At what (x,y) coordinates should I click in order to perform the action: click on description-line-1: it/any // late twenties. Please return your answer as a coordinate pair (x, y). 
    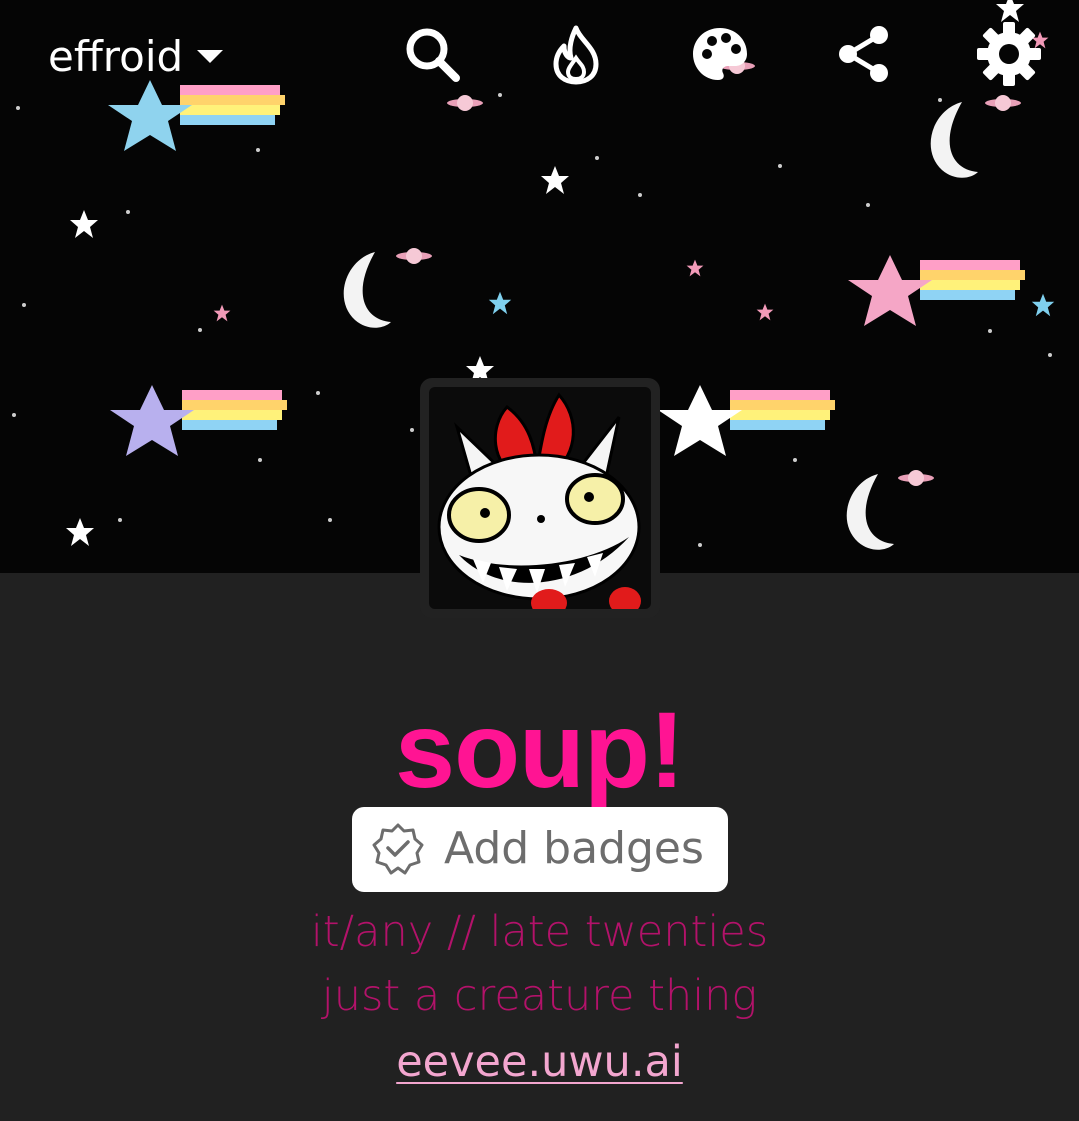
    Looking at the image, I should click on (539, 932).